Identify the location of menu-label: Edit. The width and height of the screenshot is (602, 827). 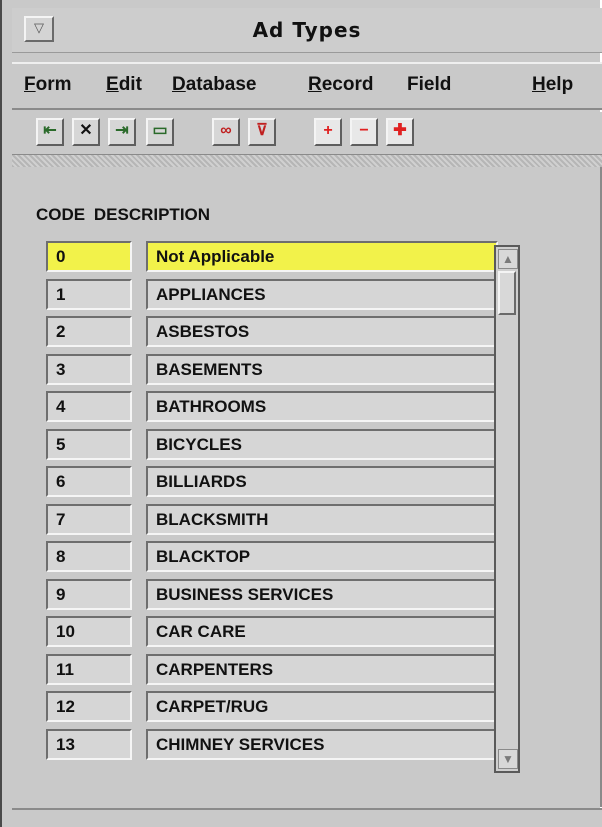
(124, 84).